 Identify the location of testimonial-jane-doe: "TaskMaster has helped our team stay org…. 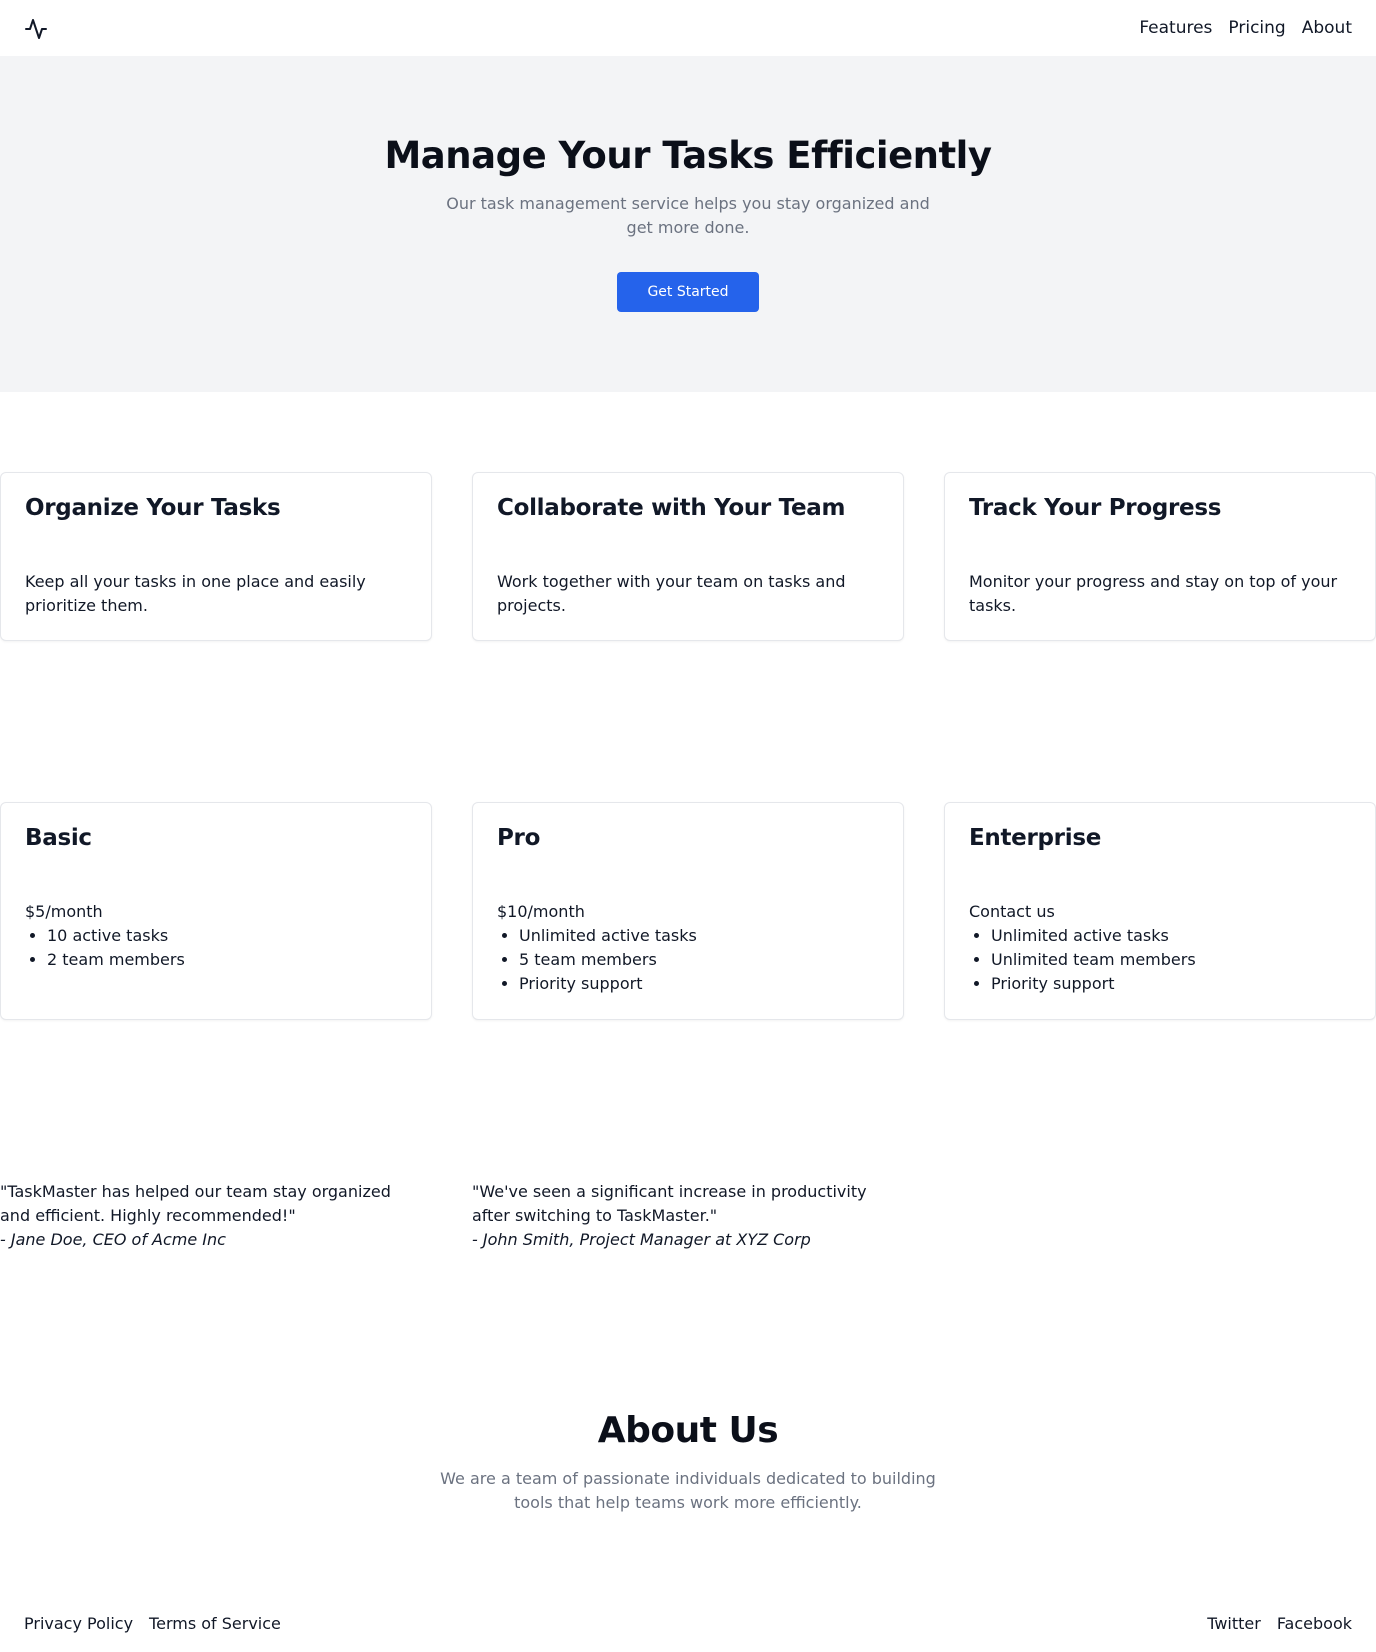
(210, 1216).